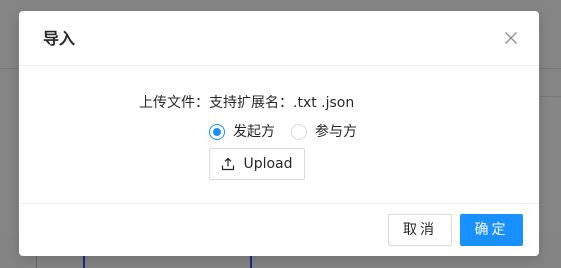 This screenshot has height=268, width=561. What do you see at coordinates (254, 132) in the screenshot?
I see `radio-label: 发起方` at bounding box center [254, 132].